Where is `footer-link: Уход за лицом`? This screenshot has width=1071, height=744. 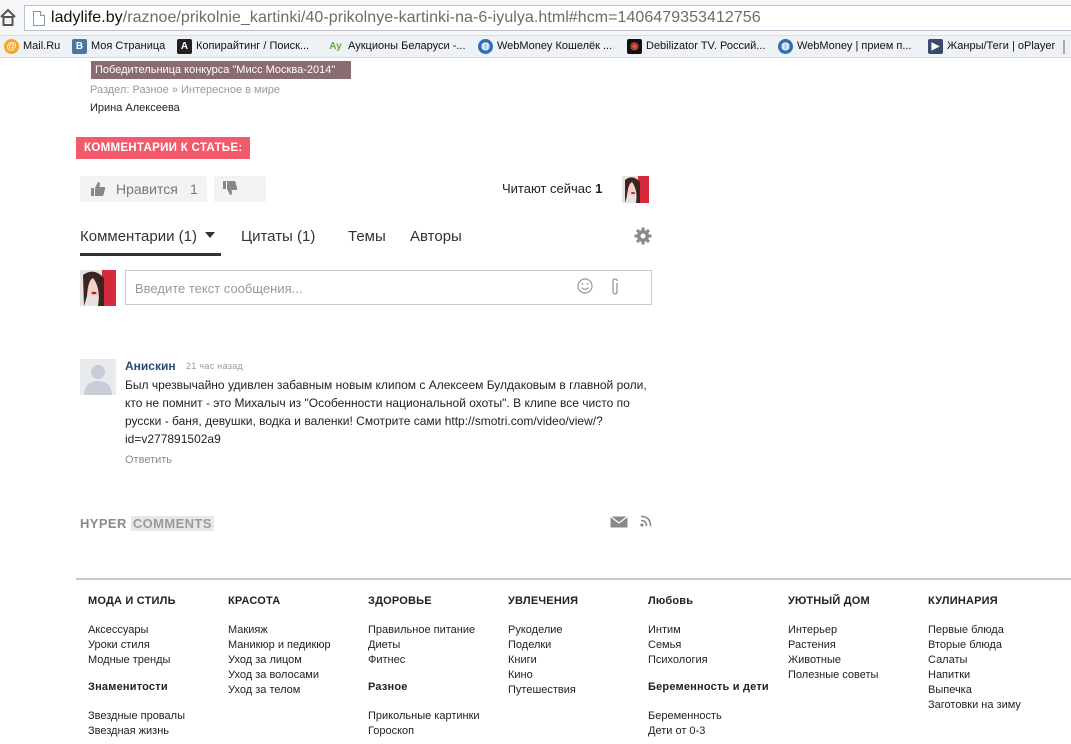 footer-link: Уход за лицом is located at coordinates (298, 660).